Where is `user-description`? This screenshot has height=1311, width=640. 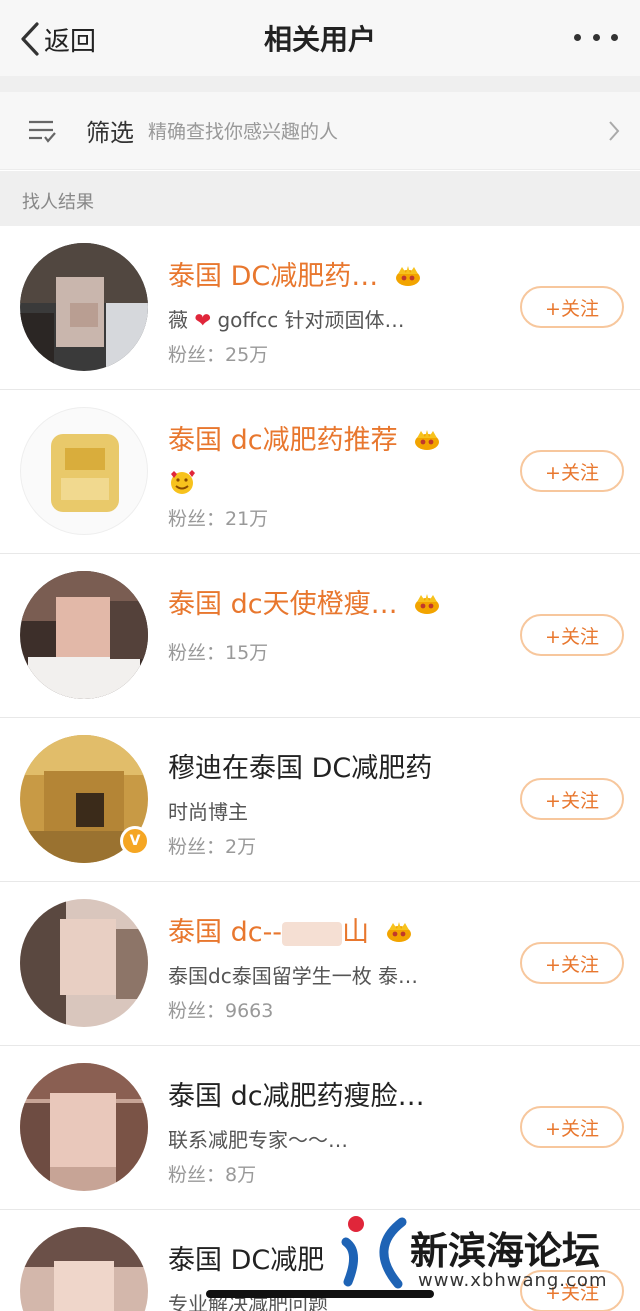 user-description is located at coordinates (182, 484).